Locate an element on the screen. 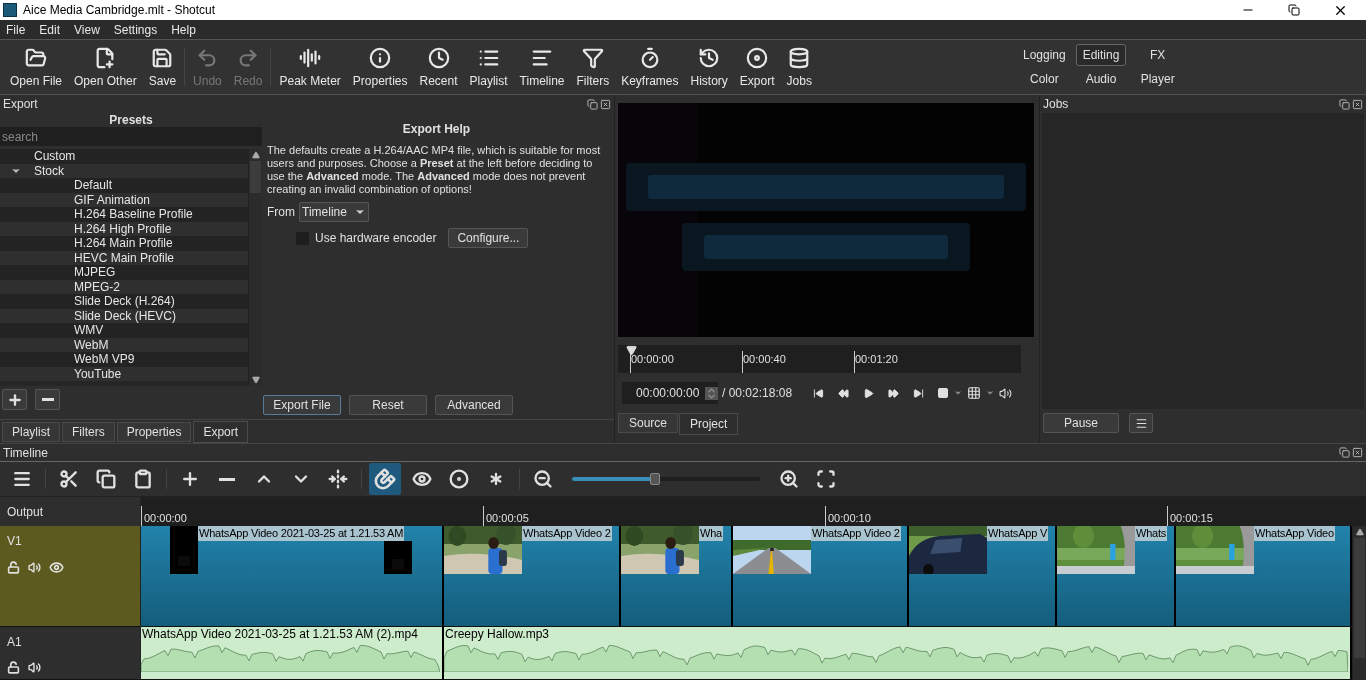  scrollbar is located at coordinates (1359, 603).